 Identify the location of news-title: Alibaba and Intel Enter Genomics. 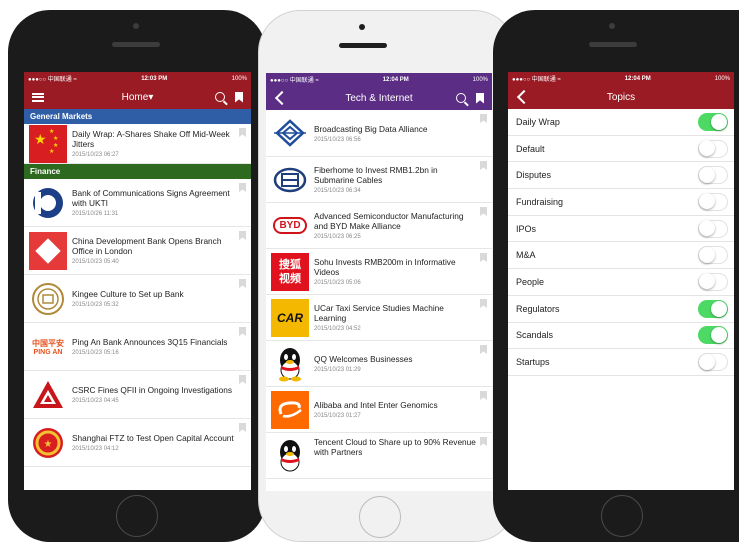
(376, 405).